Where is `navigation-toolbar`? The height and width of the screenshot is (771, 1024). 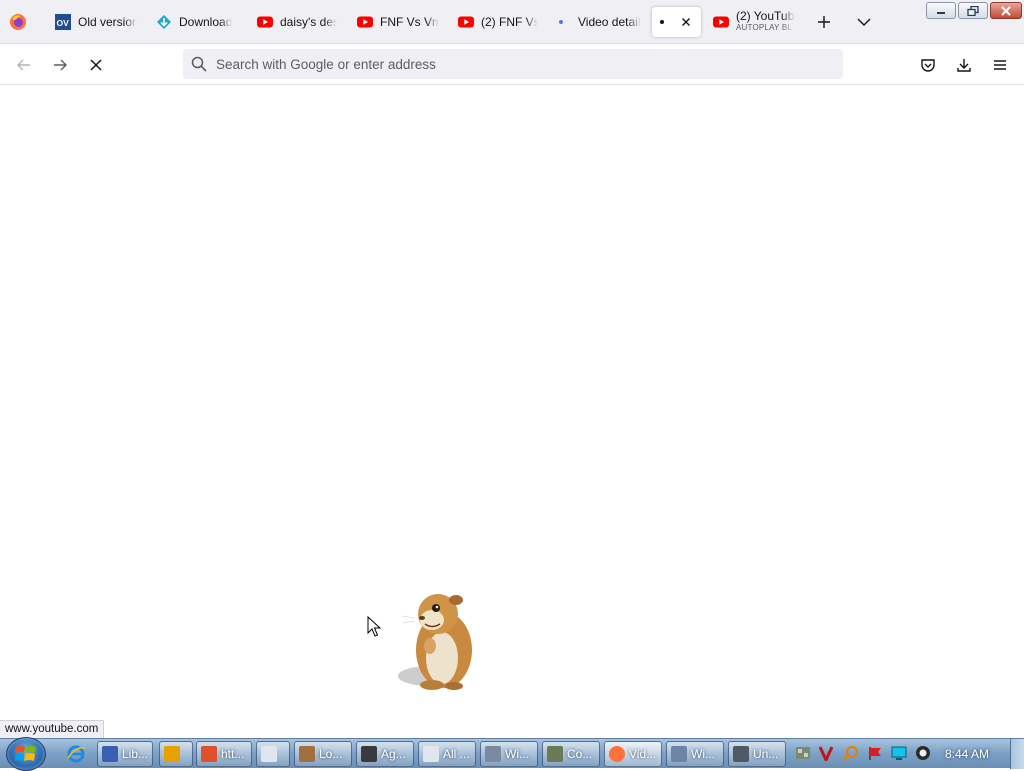 navigation-toolbar is located at coordinates (512, 64).